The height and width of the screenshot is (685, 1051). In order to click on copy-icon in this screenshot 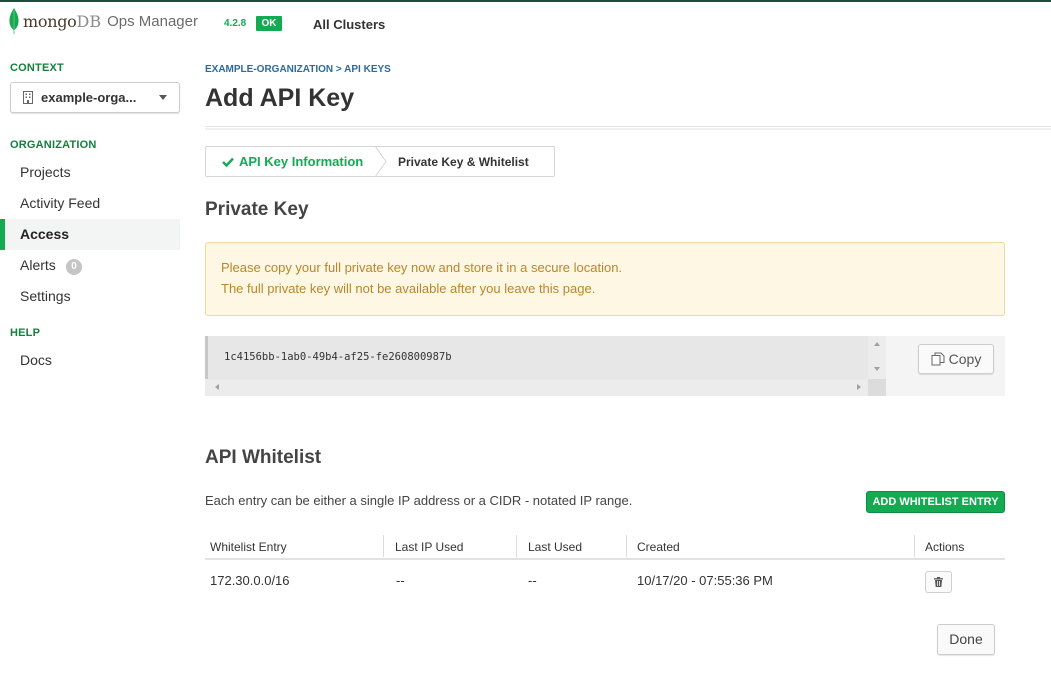, I will do `click(938, 359)`.